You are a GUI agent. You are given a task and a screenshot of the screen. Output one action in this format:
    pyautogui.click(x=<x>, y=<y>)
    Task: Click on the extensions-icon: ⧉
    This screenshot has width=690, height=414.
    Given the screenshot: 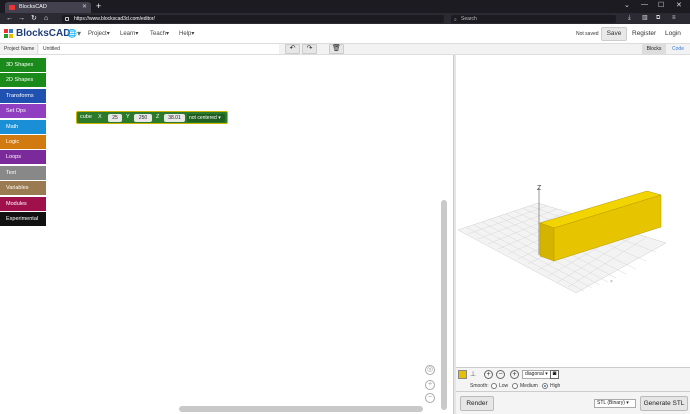 What is the action you would take?
    pyautogui.click(x=658, y=18)
    